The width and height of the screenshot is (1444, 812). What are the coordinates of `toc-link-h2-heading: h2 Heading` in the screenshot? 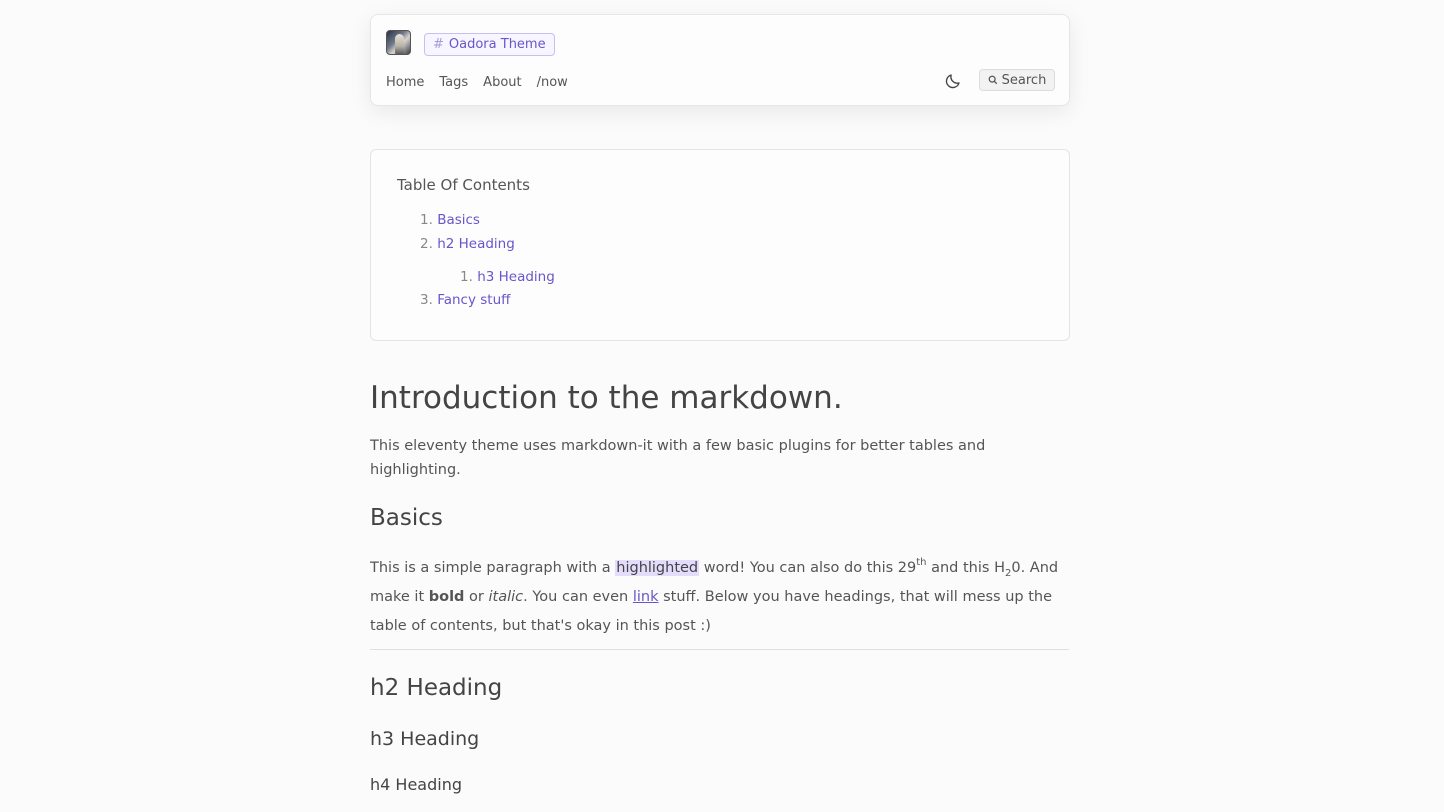 It's located at (476, 244).